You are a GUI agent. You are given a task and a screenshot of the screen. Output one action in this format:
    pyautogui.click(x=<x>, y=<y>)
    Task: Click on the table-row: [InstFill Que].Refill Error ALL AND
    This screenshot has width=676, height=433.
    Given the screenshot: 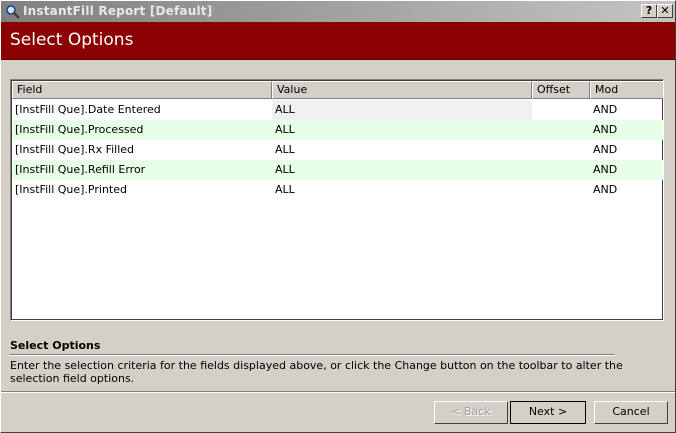 What is the action you would take?
    pyautogui.click(x=337, y=170)
    